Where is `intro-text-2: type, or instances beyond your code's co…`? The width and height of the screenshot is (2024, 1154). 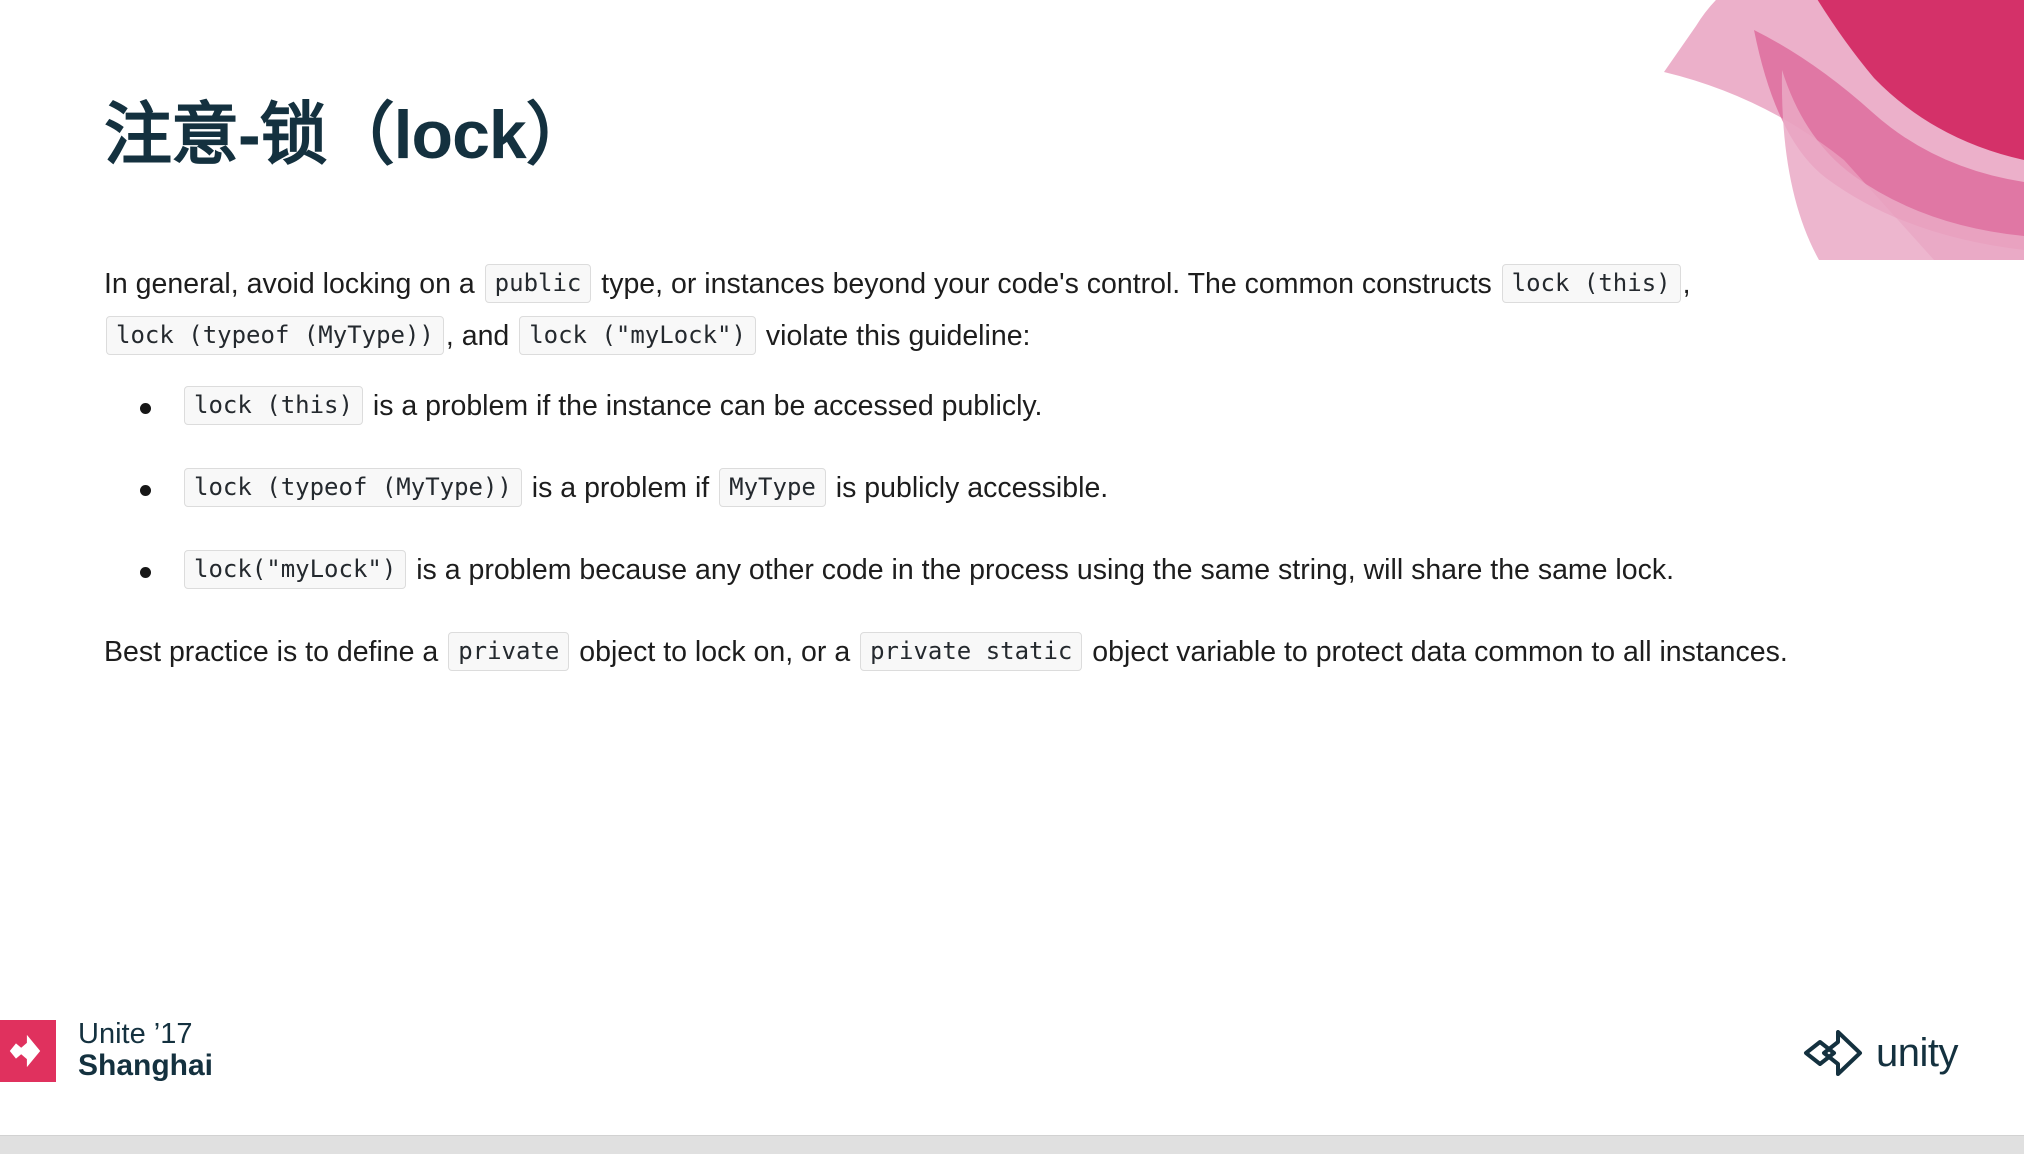
intro-text-2: type, or instances beyond your code's co… is located at coordinates (1046, 284).